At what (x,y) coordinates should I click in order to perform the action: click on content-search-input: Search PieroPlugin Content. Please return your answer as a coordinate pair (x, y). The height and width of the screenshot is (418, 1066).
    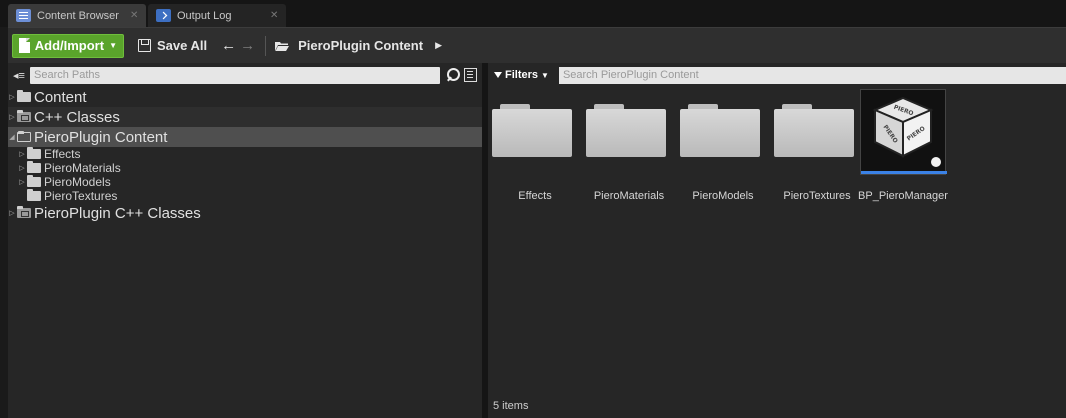
    Looking at the image, I should click on (812, 75).